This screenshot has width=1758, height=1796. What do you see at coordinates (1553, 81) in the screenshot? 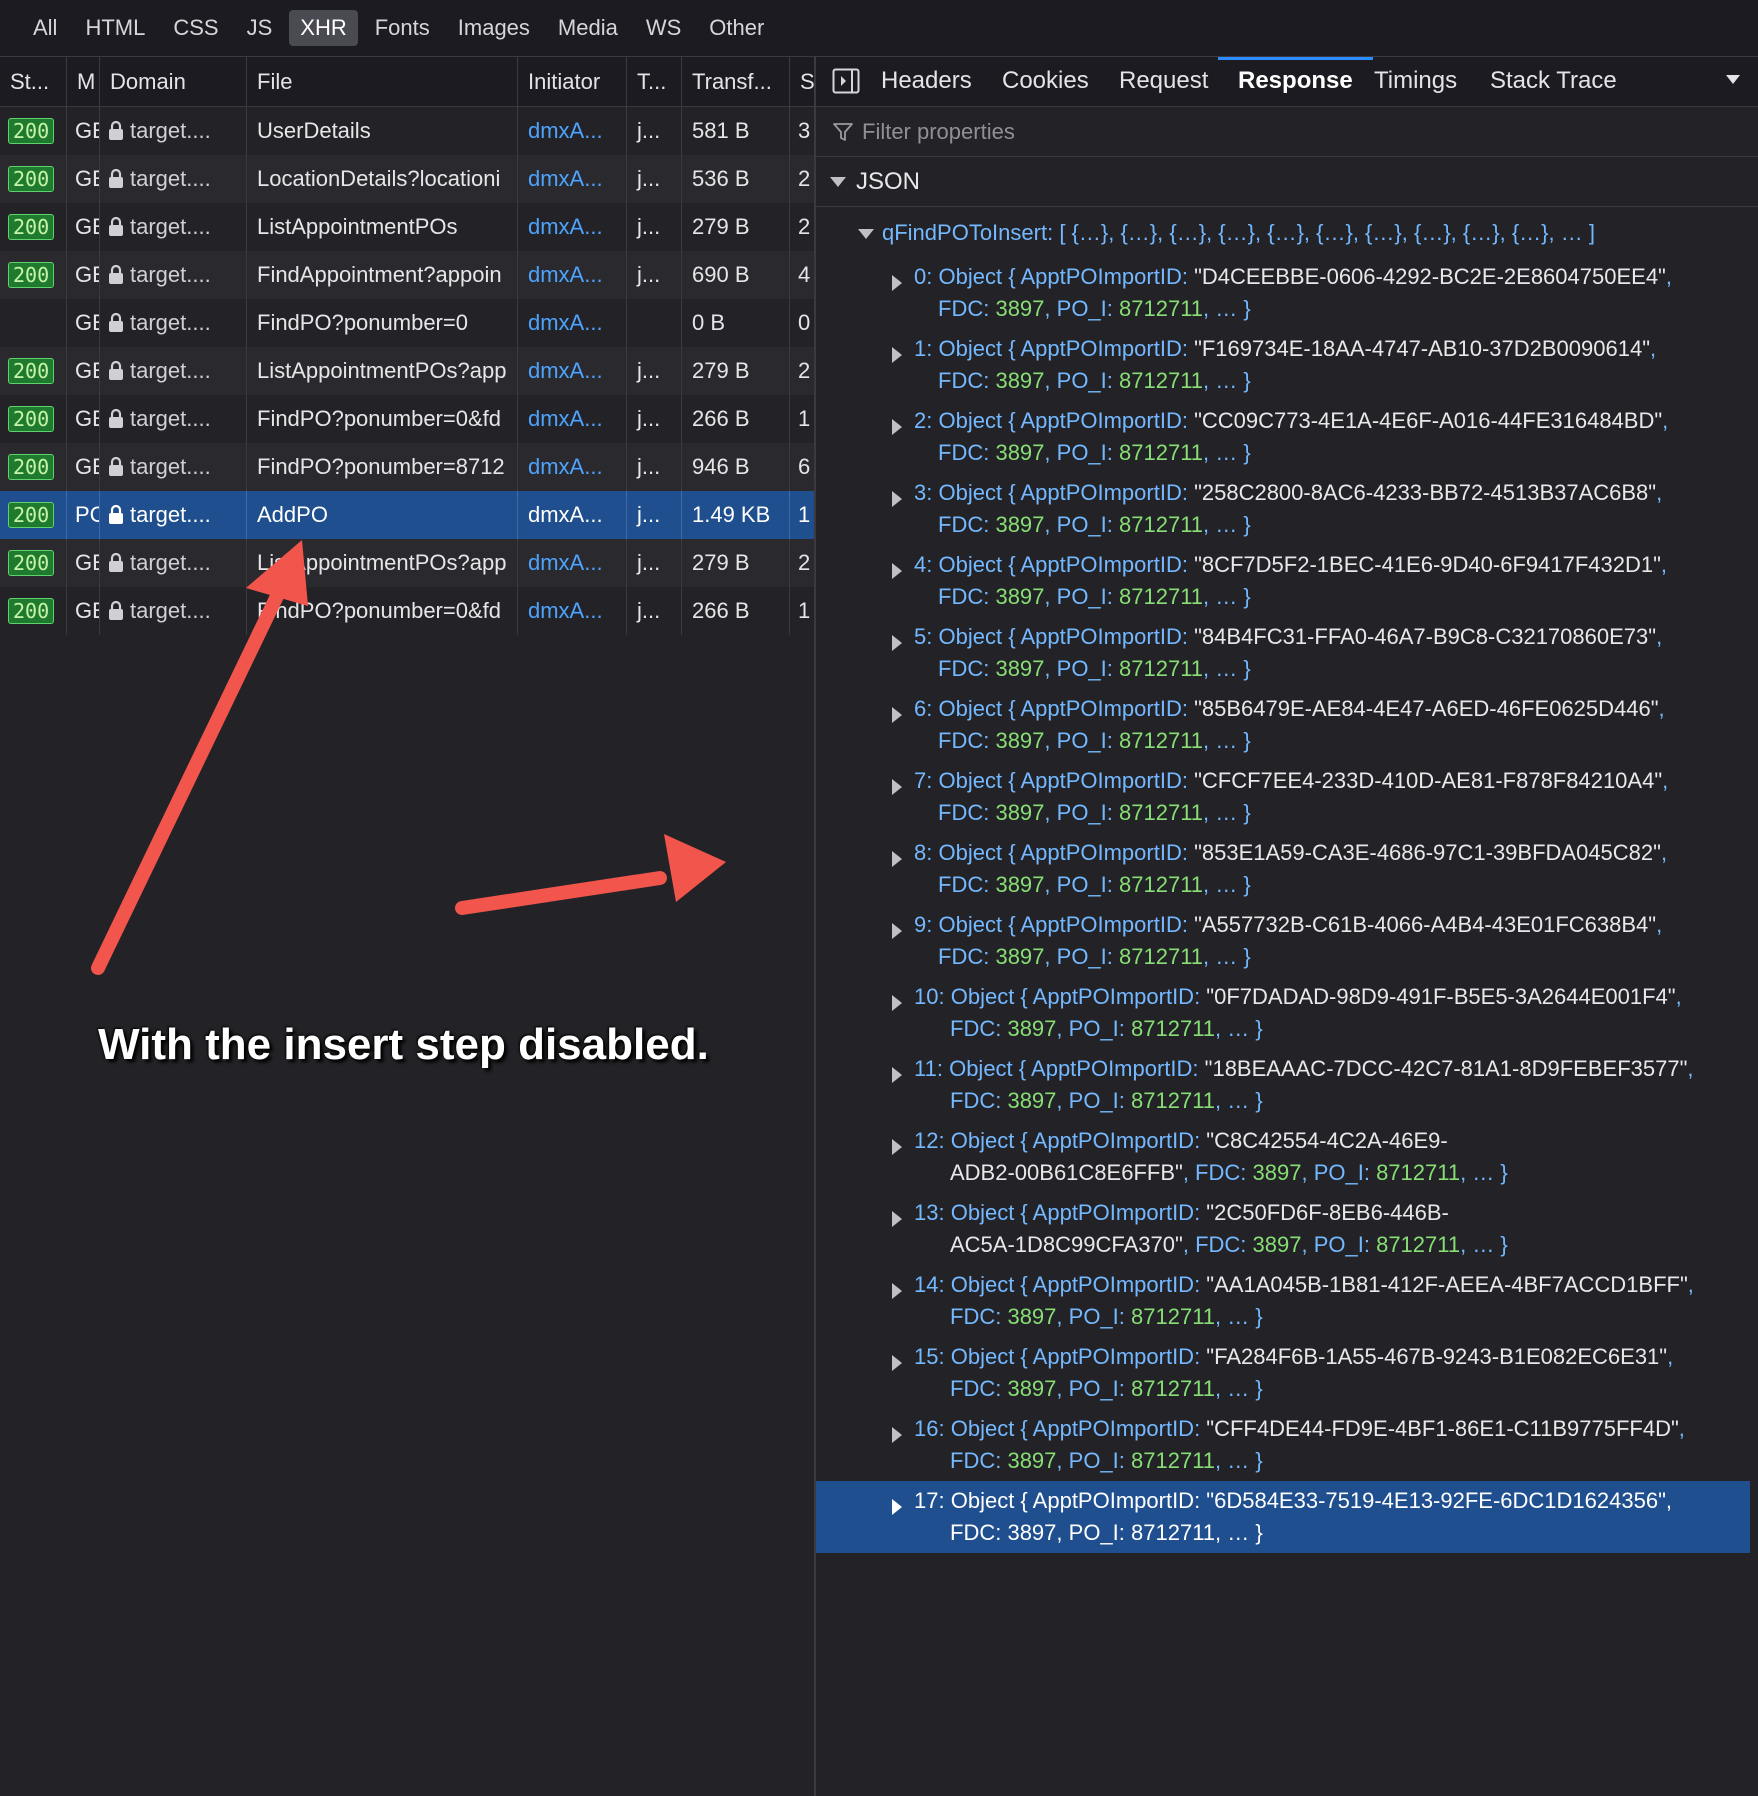
I see `tab-stack-trace: Stack Trace` at bounding box center [1553, 81].